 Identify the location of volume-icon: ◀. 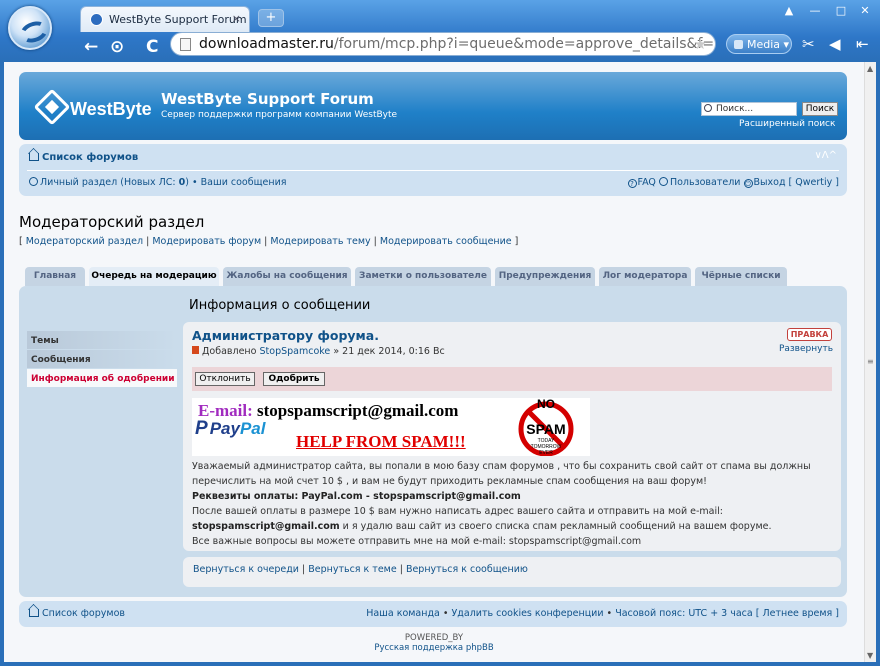
(835, 44).